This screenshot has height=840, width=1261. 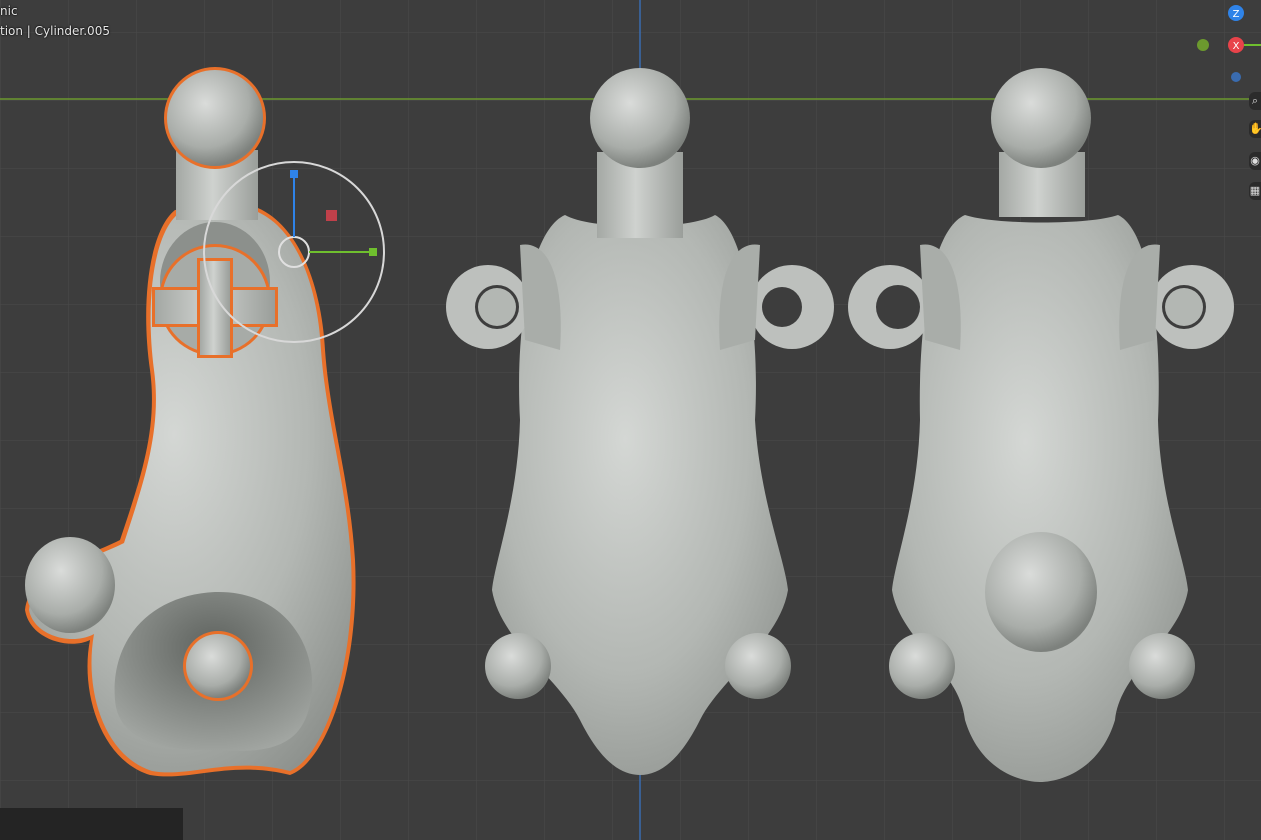 I want to click on collection-object-label: tion | Cylinder.005, so click(x=55, y=31).